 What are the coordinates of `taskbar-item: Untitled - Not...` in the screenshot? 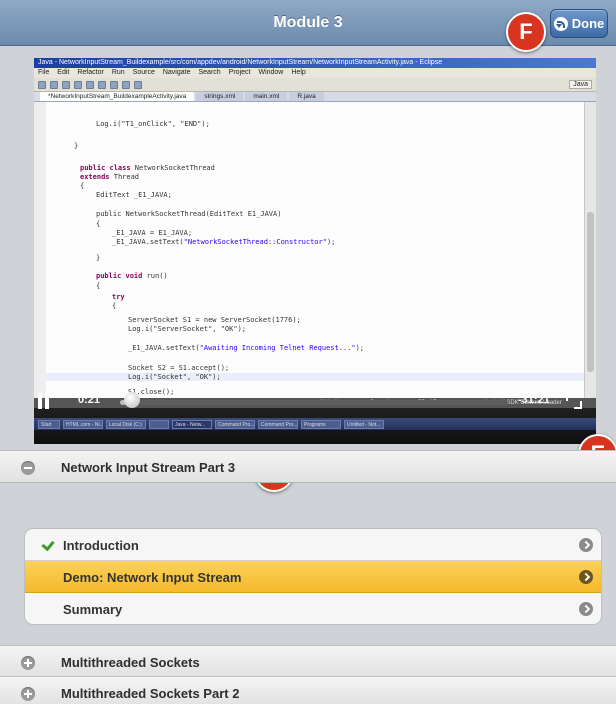 It's located at (364, 424).